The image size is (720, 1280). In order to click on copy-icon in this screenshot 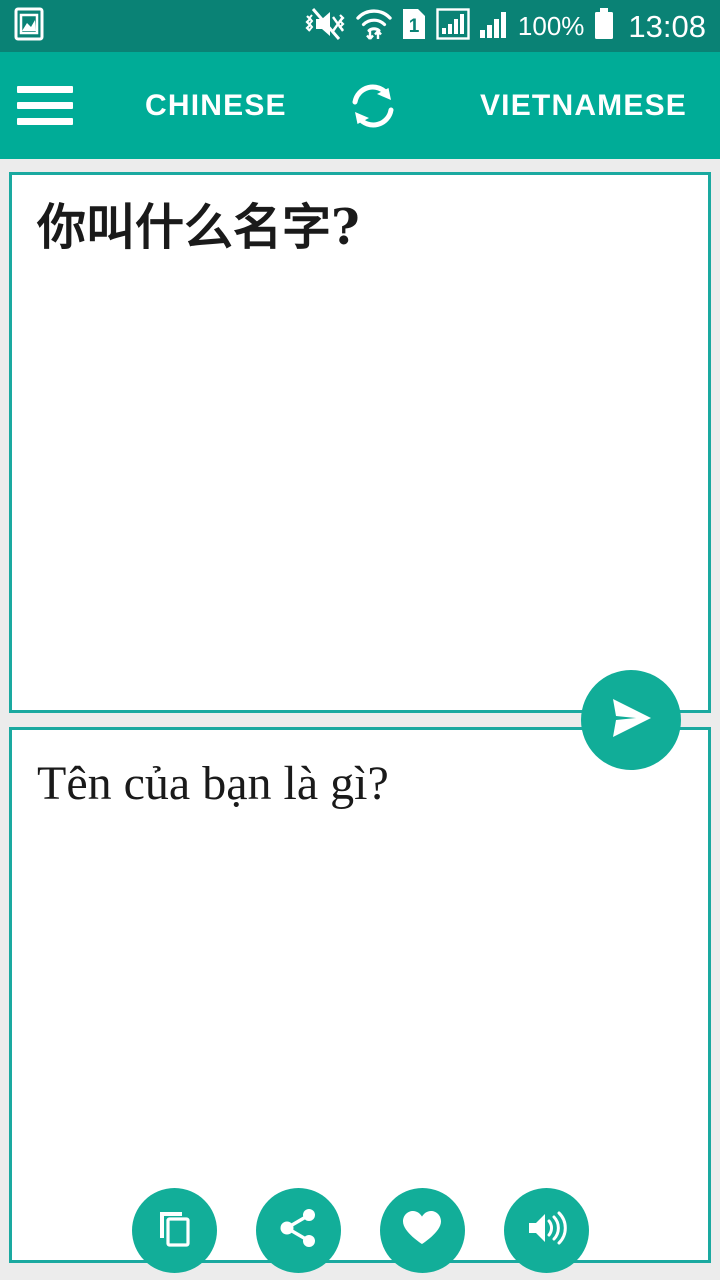, I will do `click(174, 1230)`.